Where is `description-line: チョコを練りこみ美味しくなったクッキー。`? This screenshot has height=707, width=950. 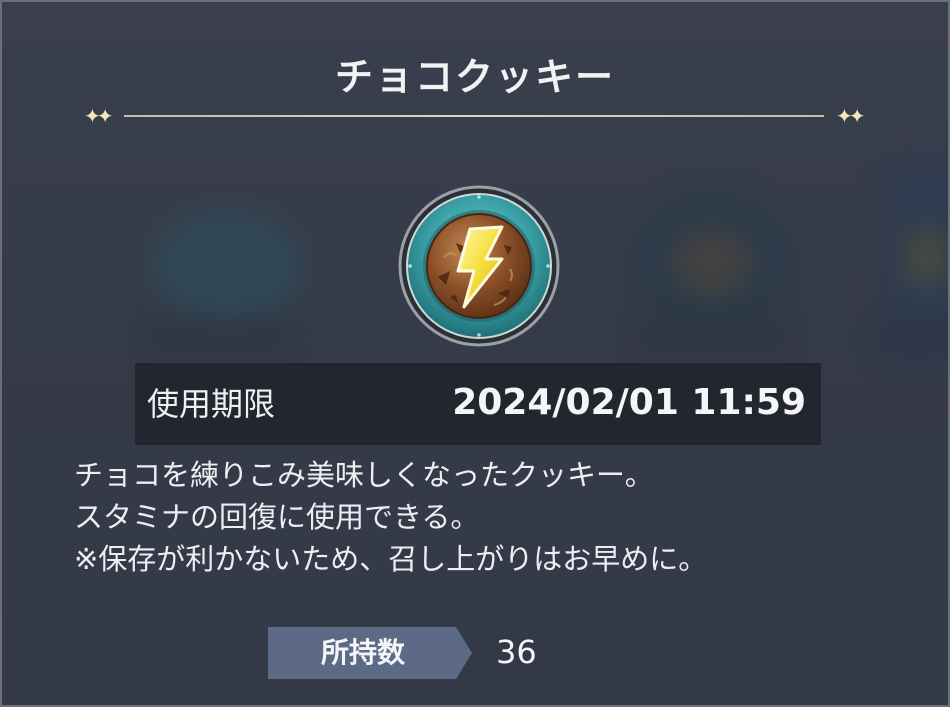 description-line: チョコを練りこみ美味しくなったクッキー。 is located at coordinates (364, 475).